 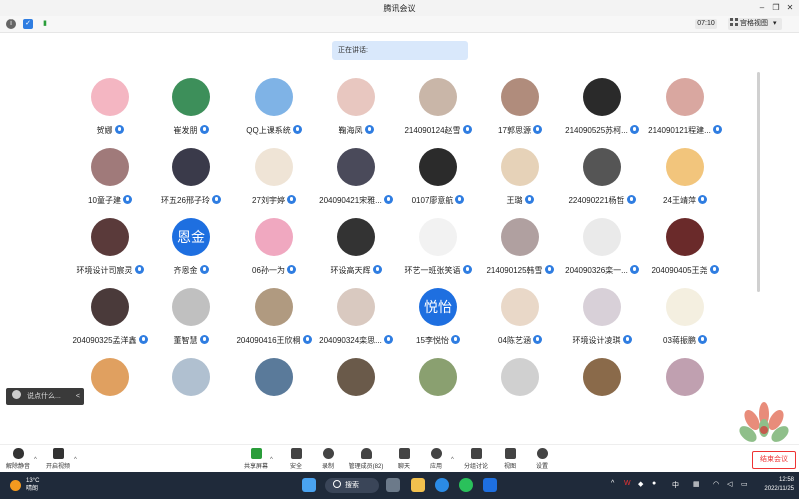 I want to click on close-button: ✕, so click(x=790, y=8).